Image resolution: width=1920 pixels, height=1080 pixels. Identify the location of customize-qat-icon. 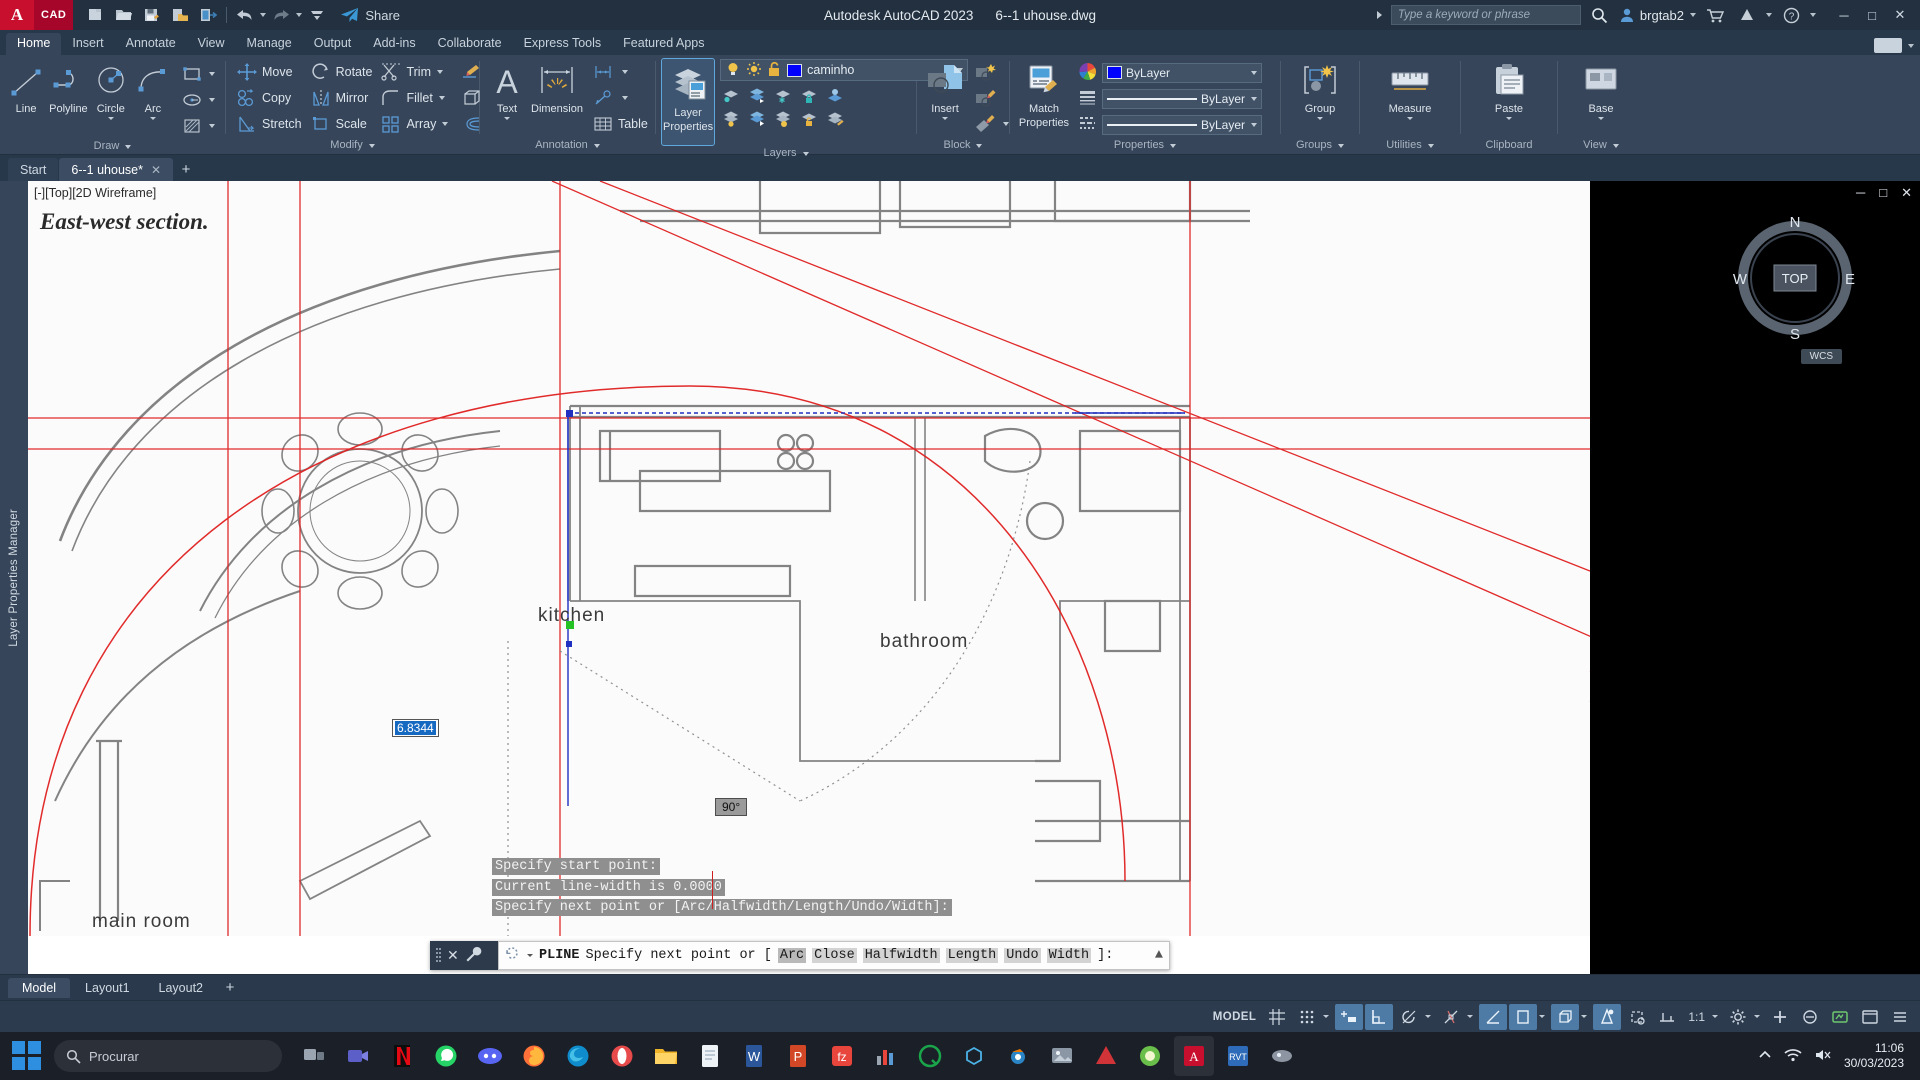
(317, 15).